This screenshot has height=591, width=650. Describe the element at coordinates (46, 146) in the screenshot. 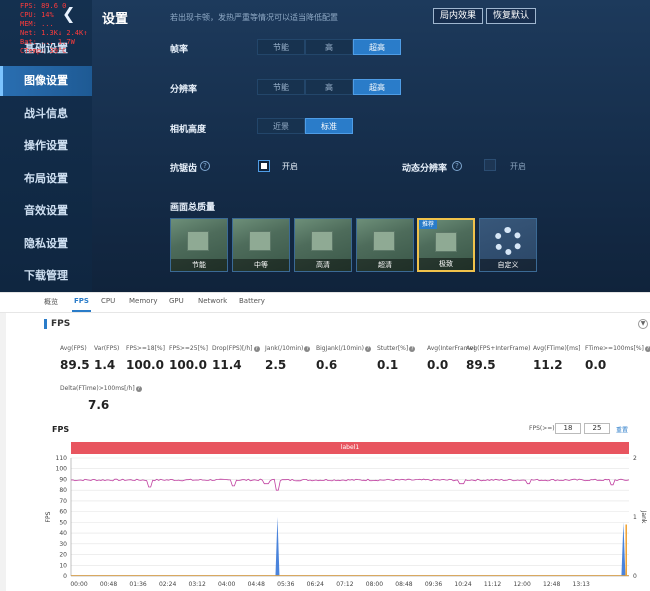

I see `sidebar-item-controls: 操作设置` at that location.